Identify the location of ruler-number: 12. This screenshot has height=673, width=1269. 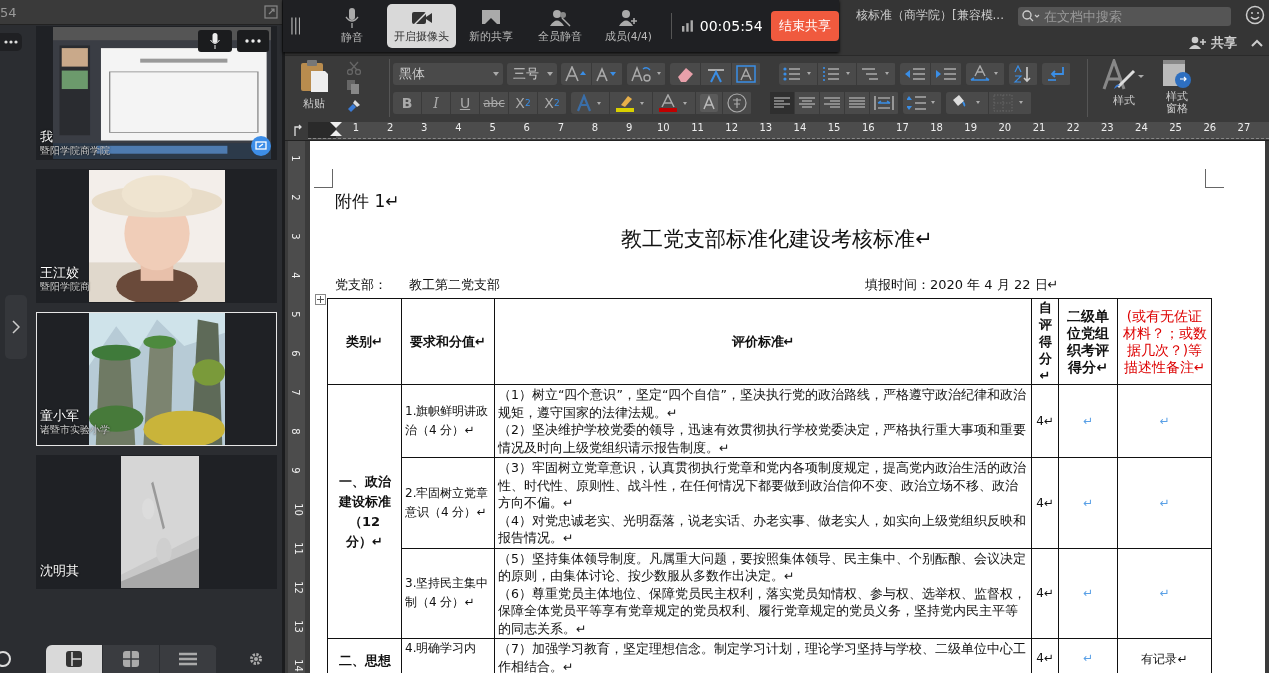
(298, 587).